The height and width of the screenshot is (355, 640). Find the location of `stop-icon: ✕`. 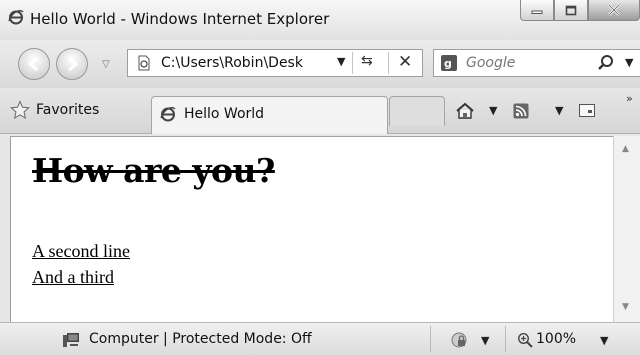

stop-icon: ✕ is located at coordinates (405, 62).